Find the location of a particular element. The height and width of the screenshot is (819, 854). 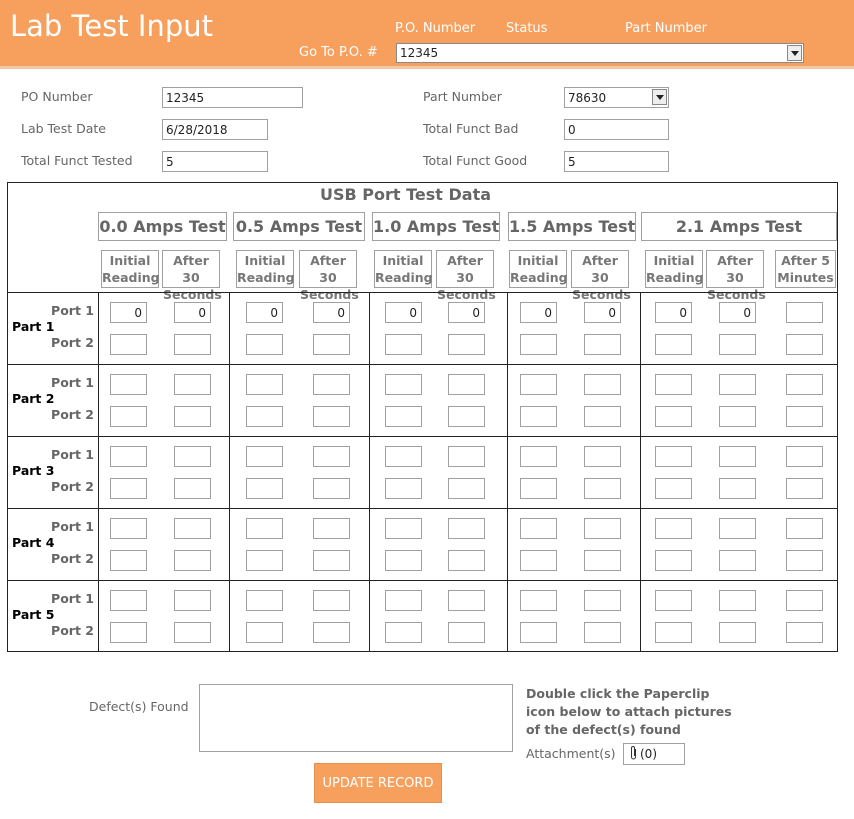

paperclip-icon is located at coordinates (633, 753).